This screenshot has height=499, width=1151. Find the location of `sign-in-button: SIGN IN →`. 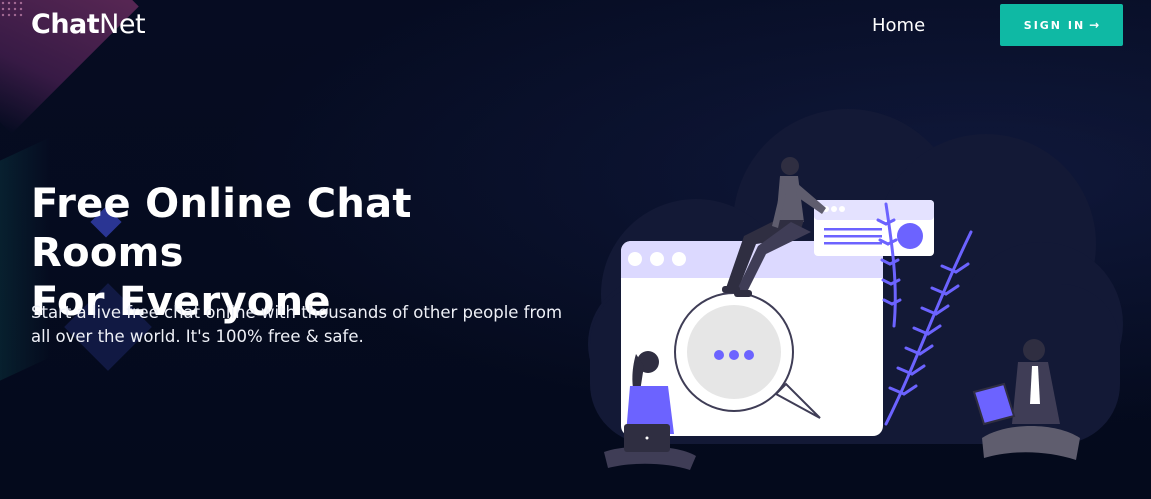

sign-in-button: SIGN IN → is located at coordinates (1061, 25).